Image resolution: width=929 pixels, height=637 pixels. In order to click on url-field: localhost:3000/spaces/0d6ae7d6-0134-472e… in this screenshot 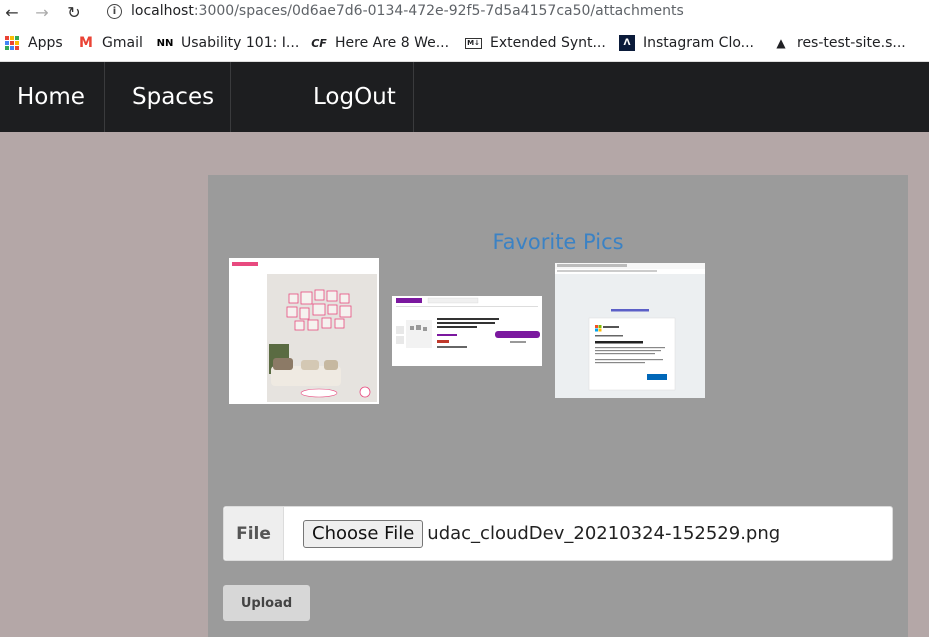, I will do `click(407, 11)`.